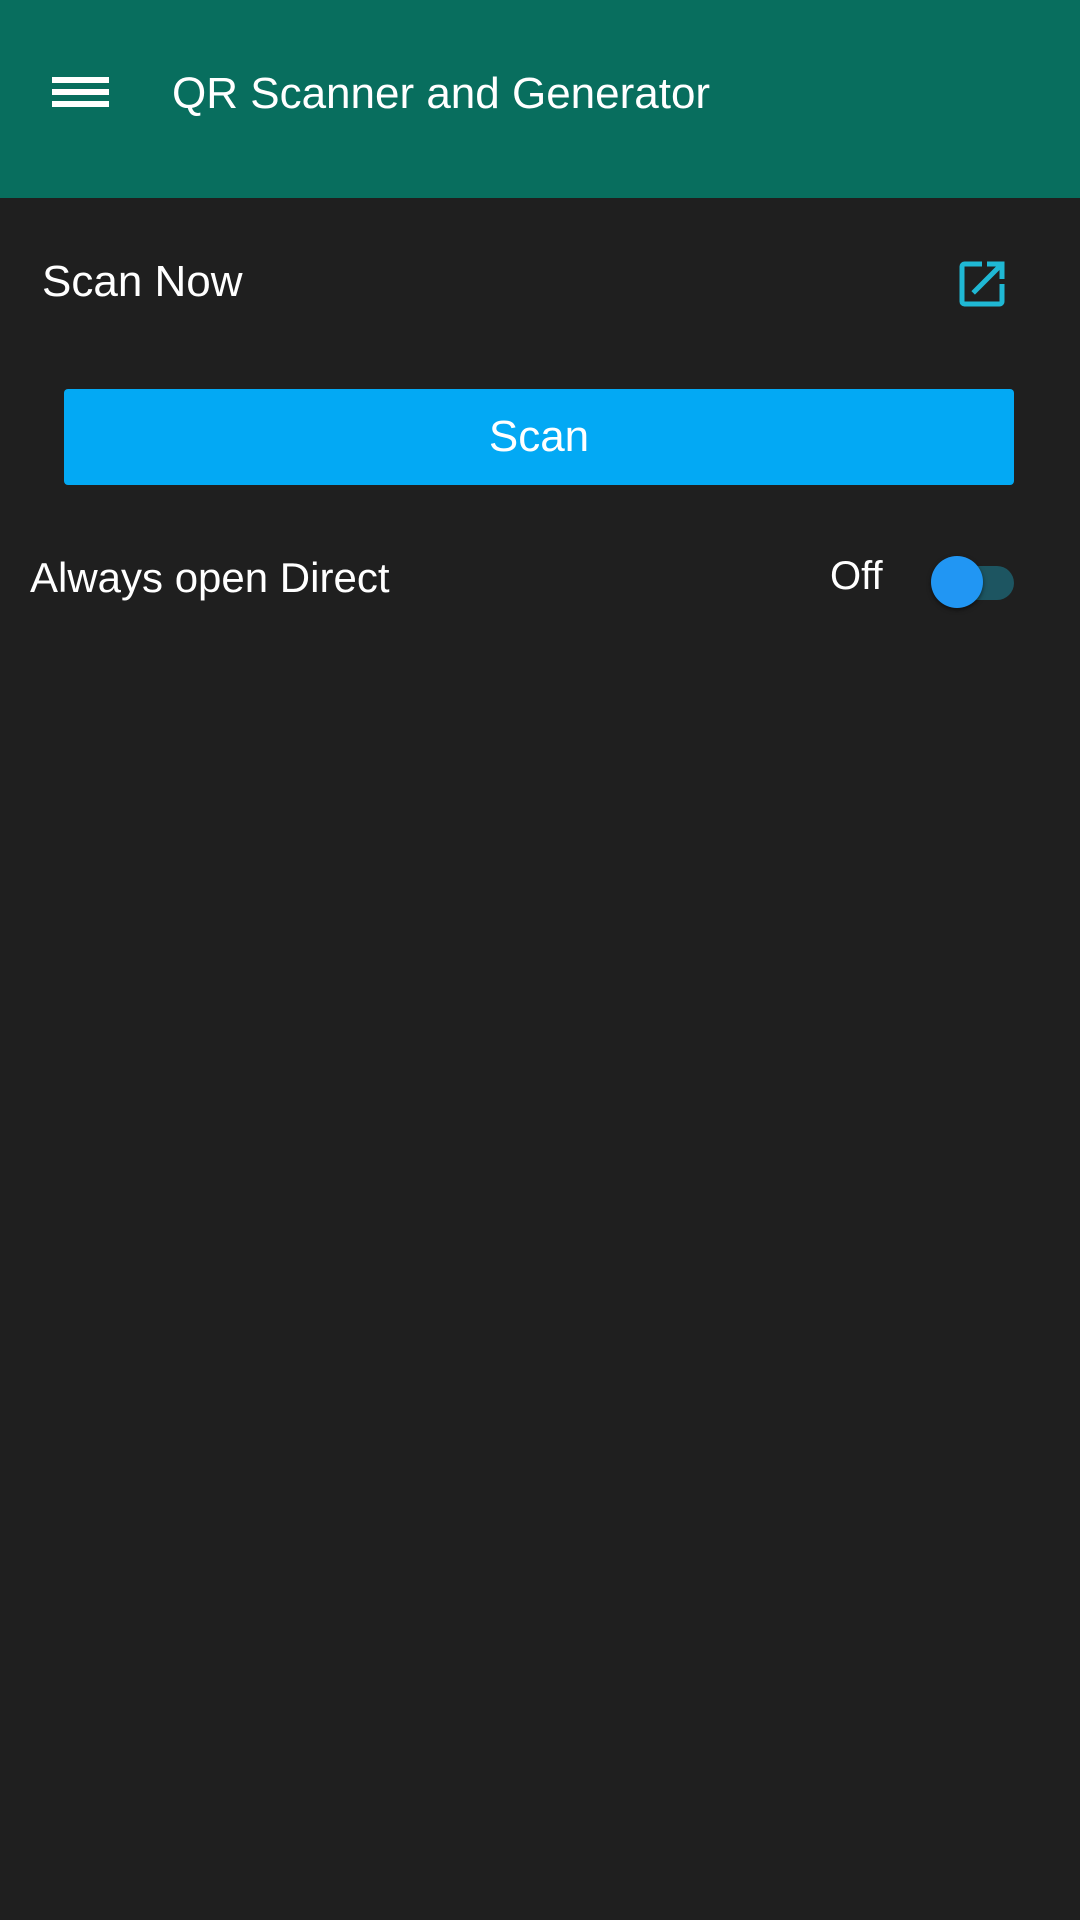  I want to click on app-bar: QR Scanner and Generator, so click(540, 99).